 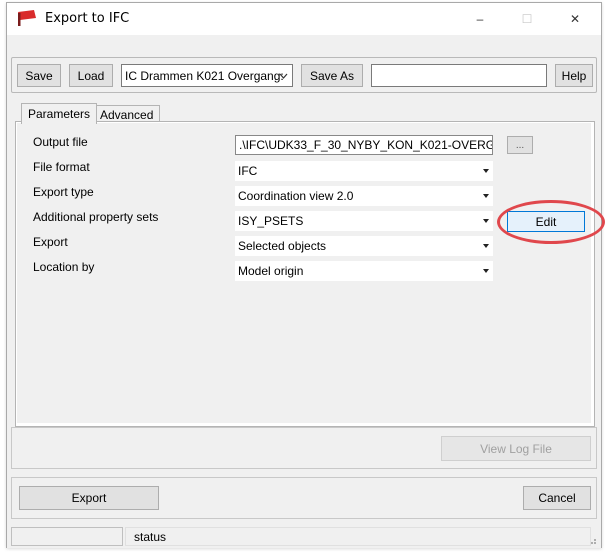 What do you see at coordinates (67, 536) in the screenshot?
I see `progress-cell` at bounding box center [67, 536].